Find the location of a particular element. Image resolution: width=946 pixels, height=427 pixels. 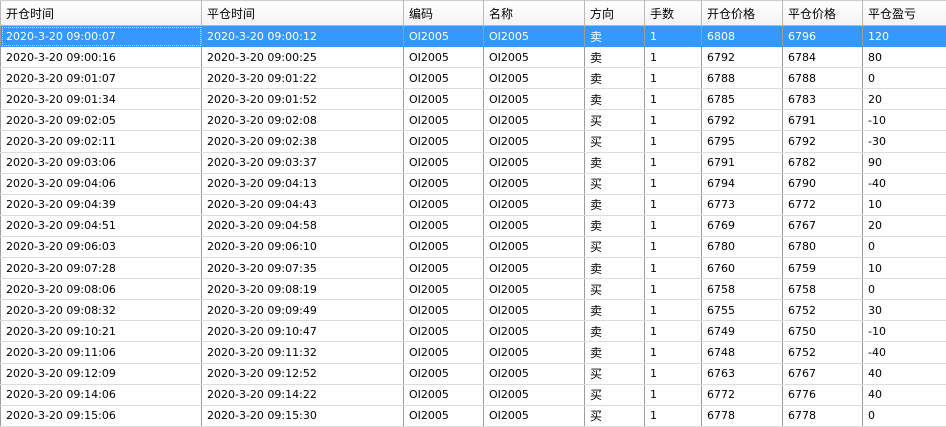

cell-close-price: 6782 is located at coordinates (822, 162).